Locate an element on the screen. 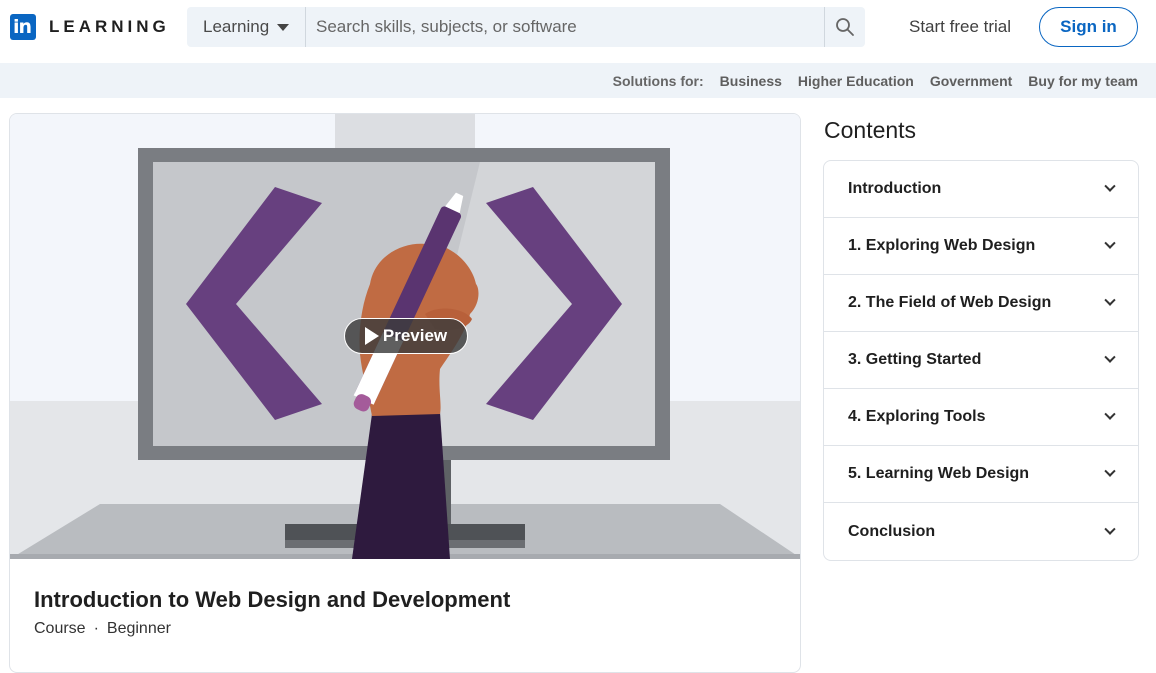 This screenshot has height=673, width=1156. solutions-link-government: Government is located at coordinates (971, 81).